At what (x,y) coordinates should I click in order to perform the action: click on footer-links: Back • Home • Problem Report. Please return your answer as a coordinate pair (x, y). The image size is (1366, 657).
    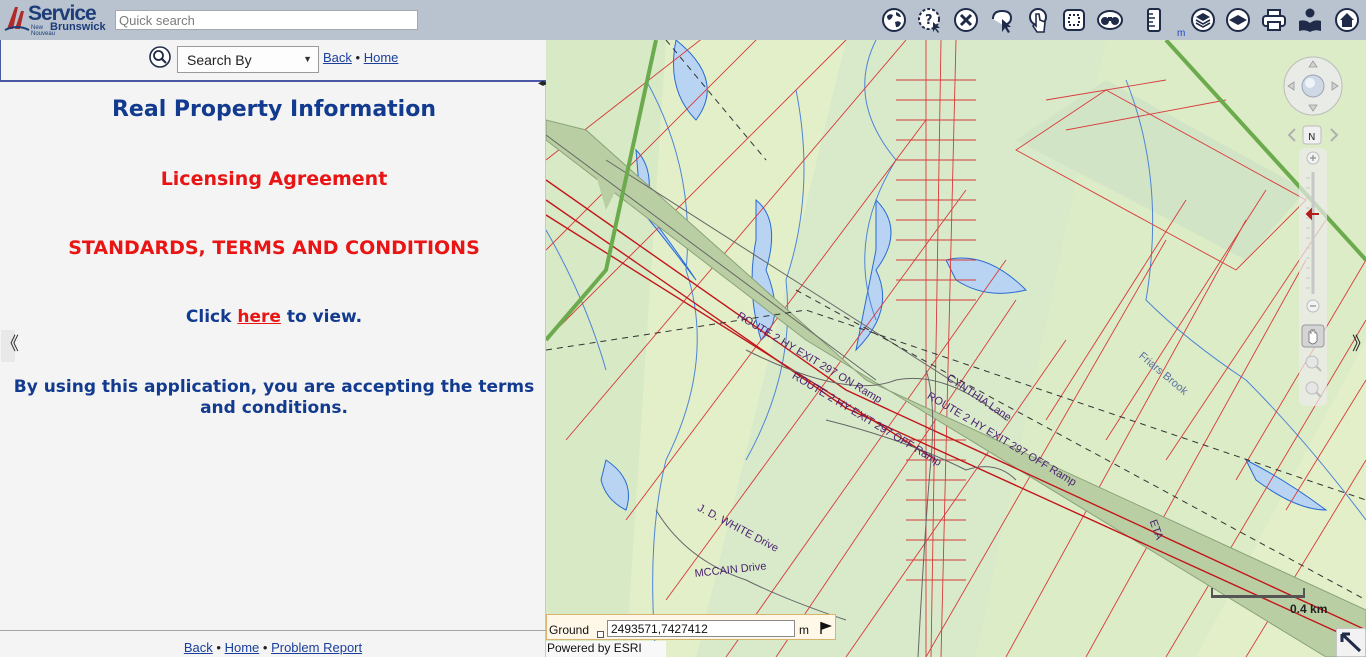
    Looking at the image, I should click on (273, 643).